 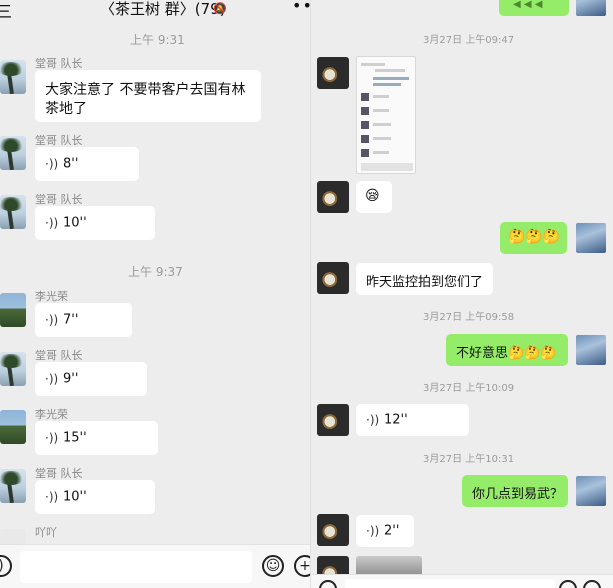 What do you see at coordinates (302, 566) in the screenshot?
I see `plus-icon: +` at bounding box center [302, 566].